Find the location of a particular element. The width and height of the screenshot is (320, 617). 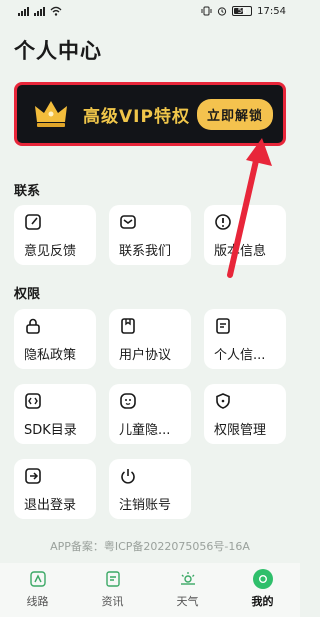

logout-label: 退出登录 is located at coordinates (50, 505).